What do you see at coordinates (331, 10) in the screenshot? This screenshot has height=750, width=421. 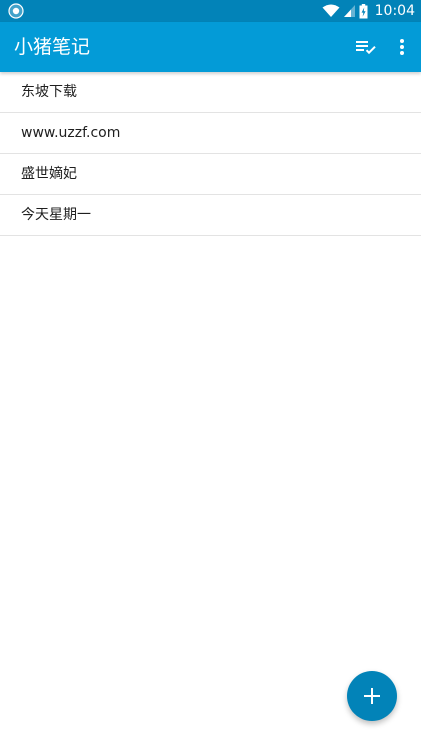 I see `wifi-icon` at bounding box center [331, 10].